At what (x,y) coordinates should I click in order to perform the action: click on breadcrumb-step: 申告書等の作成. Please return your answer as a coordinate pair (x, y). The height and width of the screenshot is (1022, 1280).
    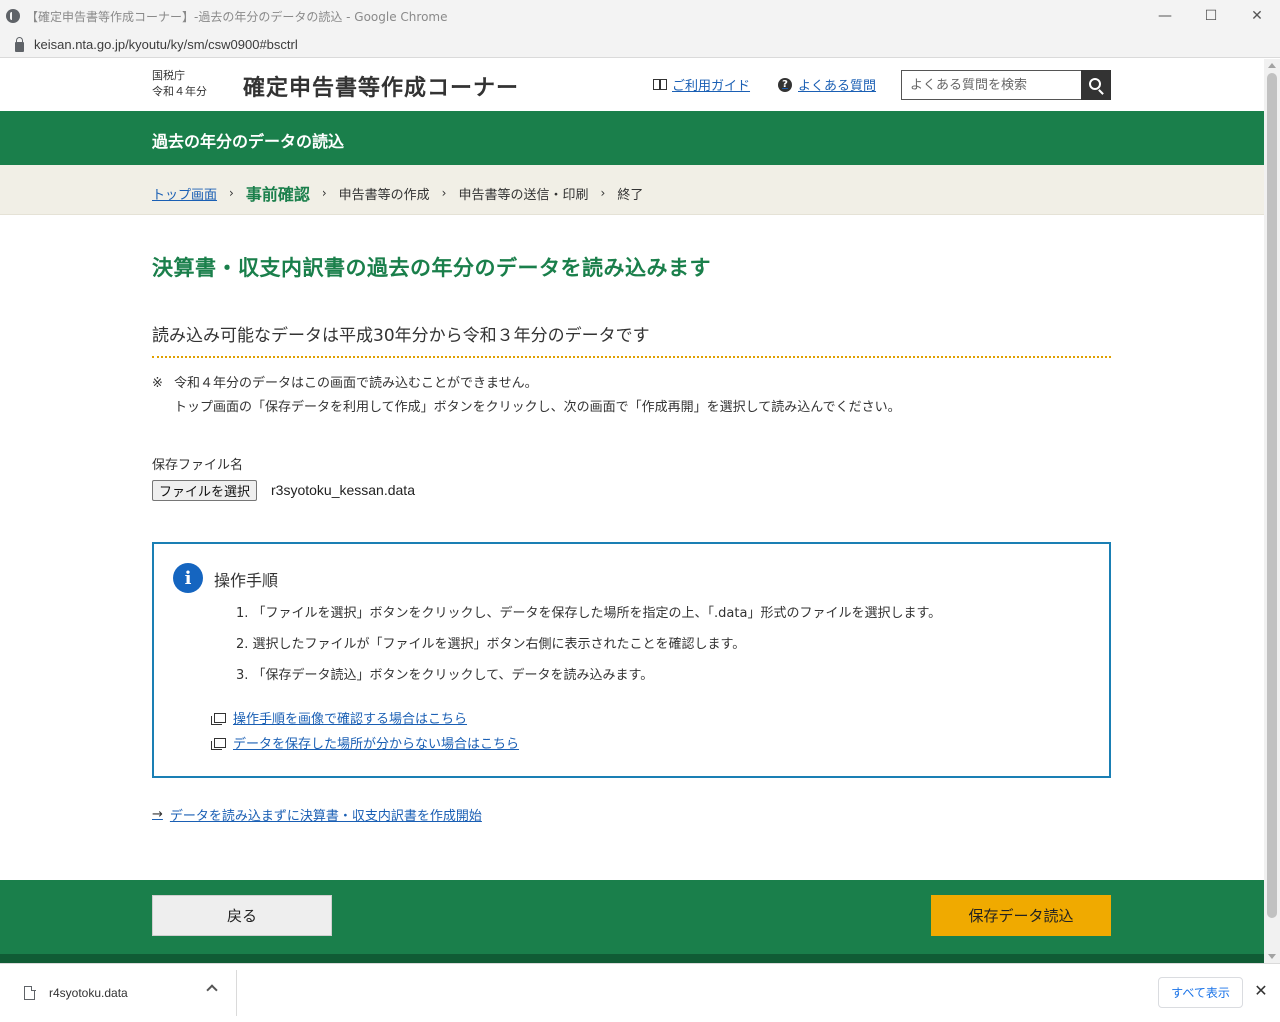
    Looking at the image, I should click on (384, 195).